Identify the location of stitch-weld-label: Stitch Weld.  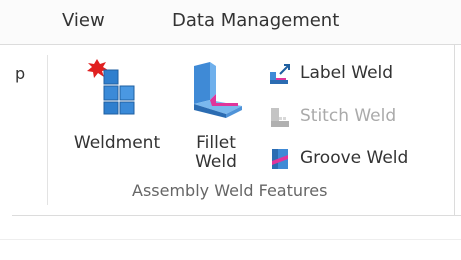
(348, 116).